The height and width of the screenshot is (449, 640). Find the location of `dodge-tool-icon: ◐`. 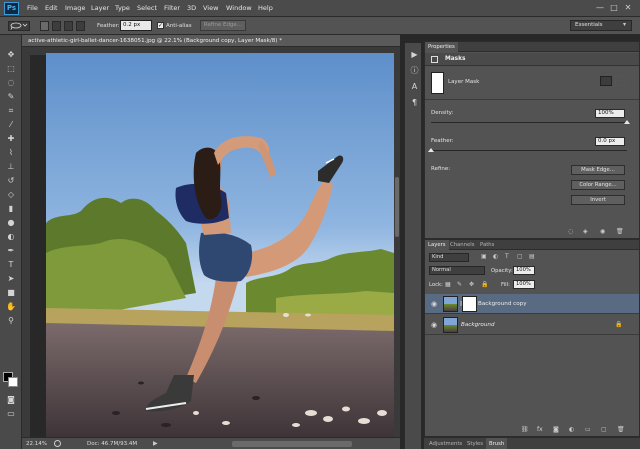

dodge-tool-icon: ◐ is located at coordinates (11, 237).